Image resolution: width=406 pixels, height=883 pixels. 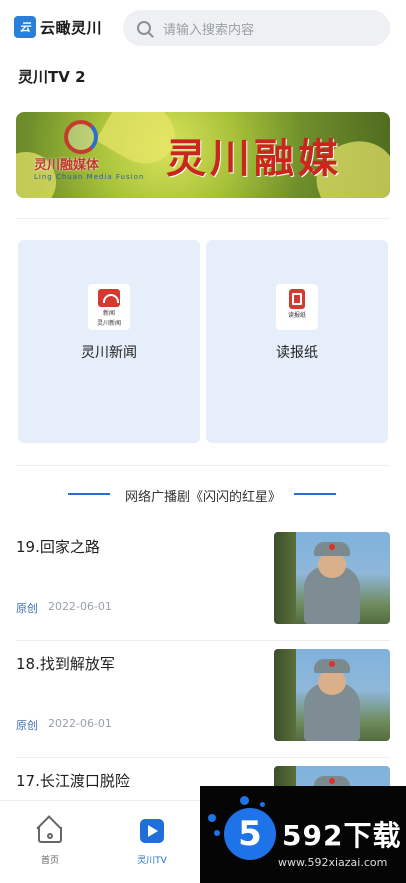 I want to click on shortcut-card-label: 灵川新闻, so click(x=109, y=353).